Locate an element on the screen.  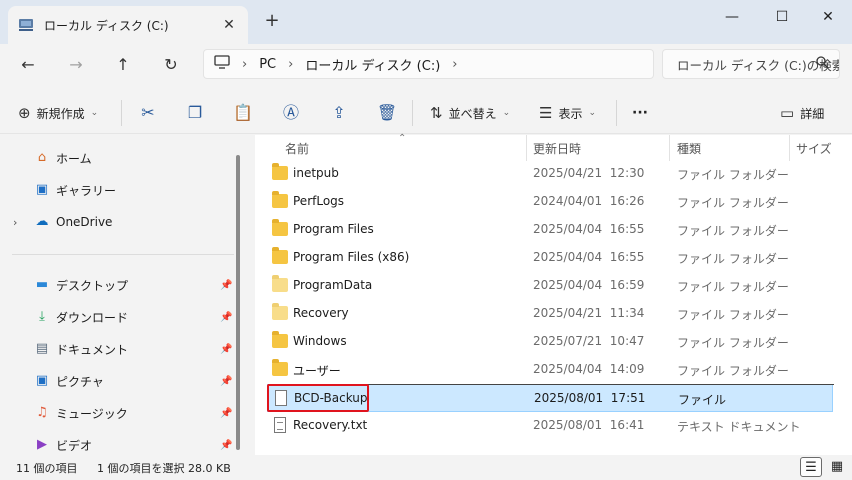
file-row: Recovery 2025/04/21 11:34 ファイル フォルダー is located at coordinates (550, 314).